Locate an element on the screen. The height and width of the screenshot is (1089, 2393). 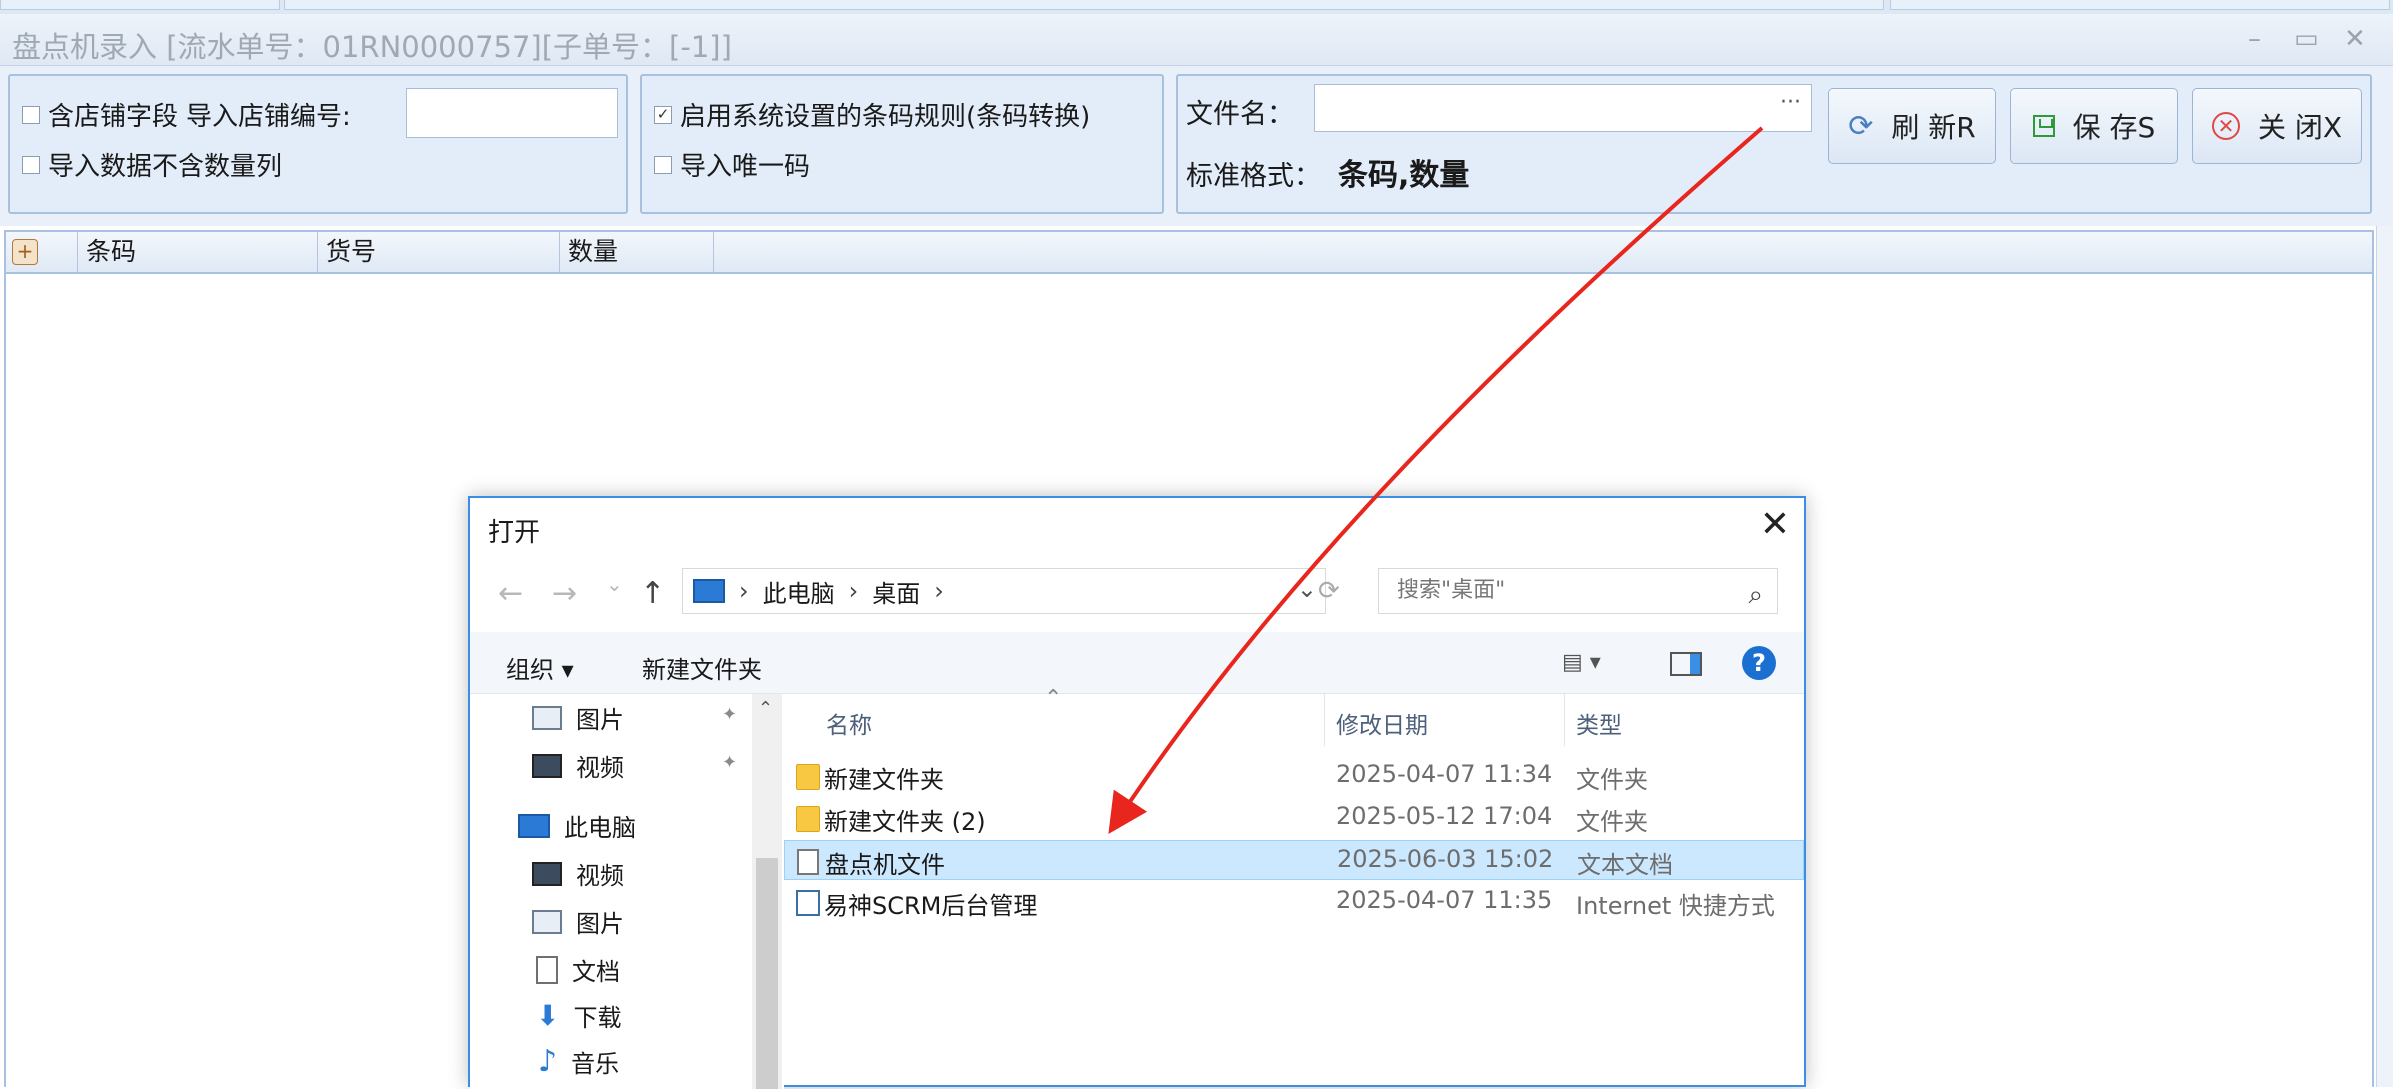
nav-item-pictures: 图片 is located at coordinates (578, 921).